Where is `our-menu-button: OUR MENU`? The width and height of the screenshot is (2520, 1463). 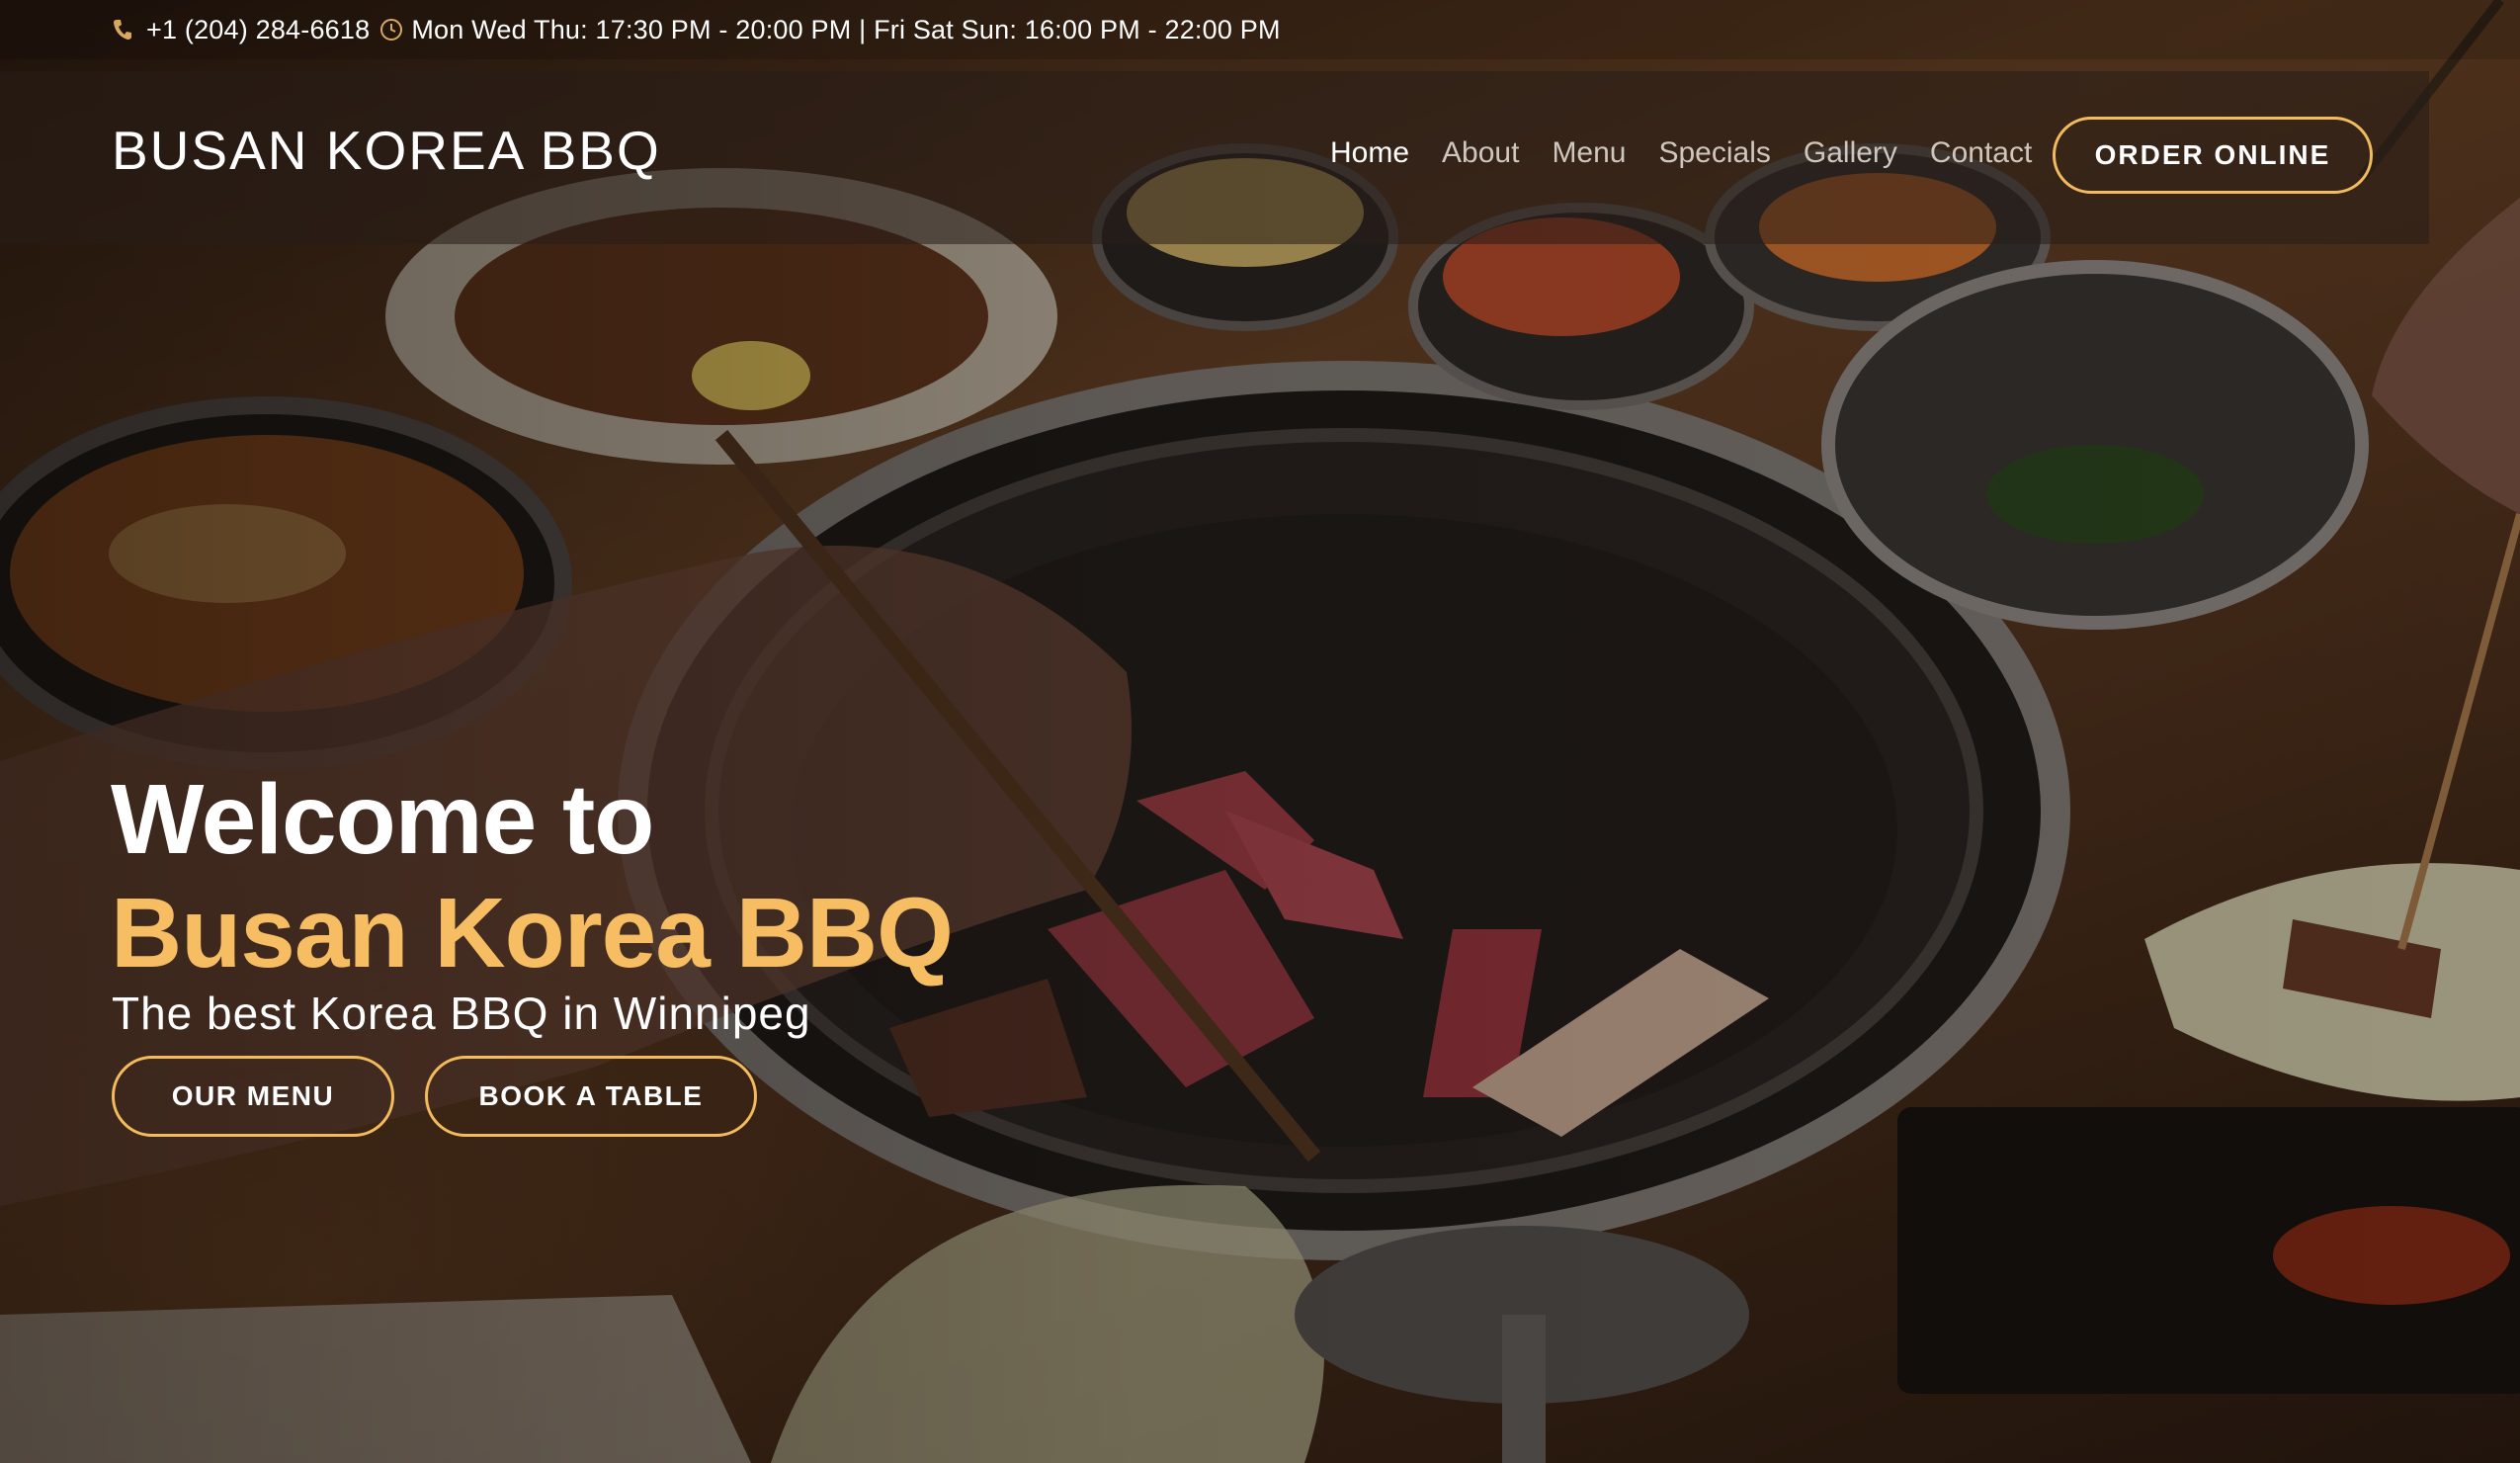
our-menu-button: OUR MENU is located at coordinates (253, 1096).